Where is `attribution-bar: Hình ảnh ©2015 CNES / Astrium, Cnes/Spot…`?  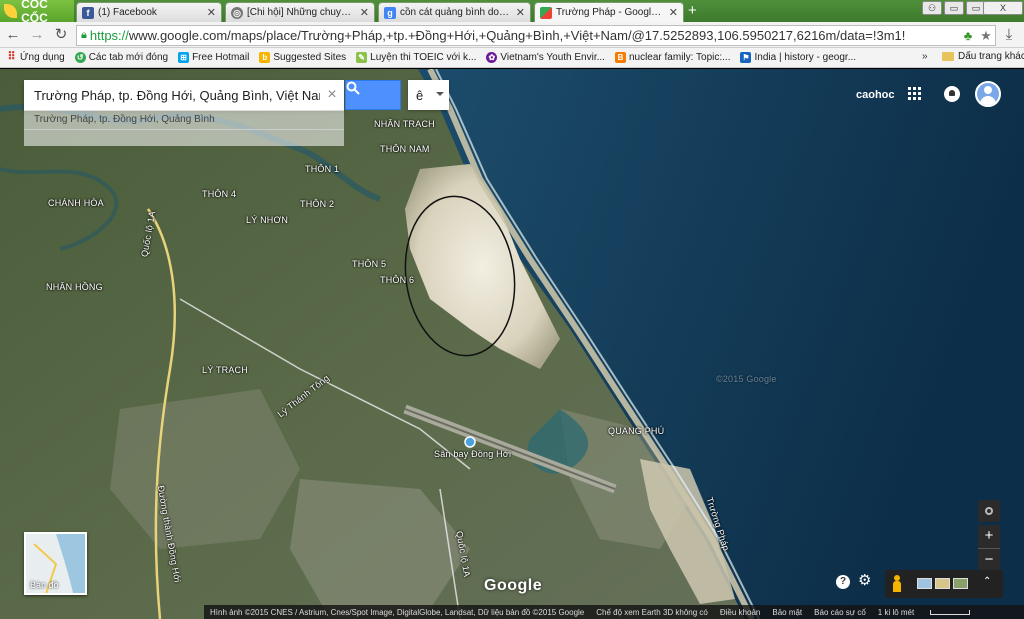 attribution-bar: Hình ảnh ©2015 CNES / Astrium, Cnes/Spot… is located at coordinates (614, 612).